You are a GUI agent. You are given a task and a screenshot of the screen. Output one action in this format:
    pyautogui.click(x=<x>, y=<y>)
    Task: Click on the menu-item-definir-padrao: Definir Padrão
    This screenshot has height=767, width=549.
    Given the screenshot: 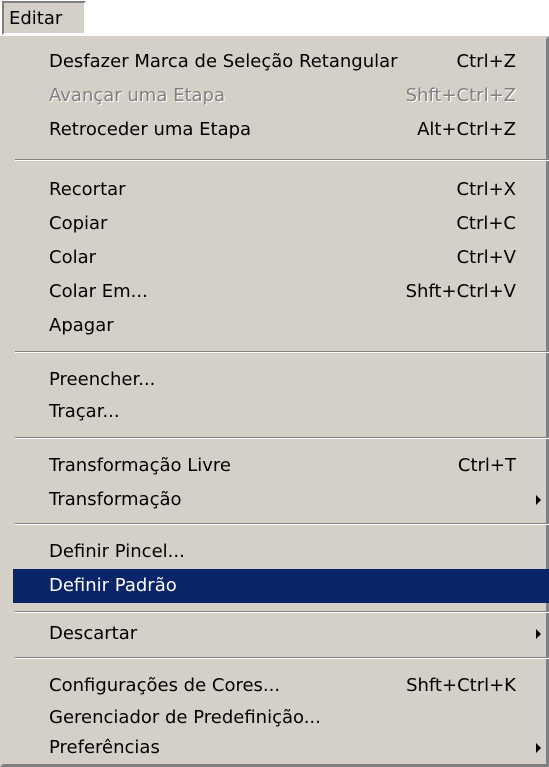 What is the action you would take?
    pyautogui.click(x=281, y=586)
    